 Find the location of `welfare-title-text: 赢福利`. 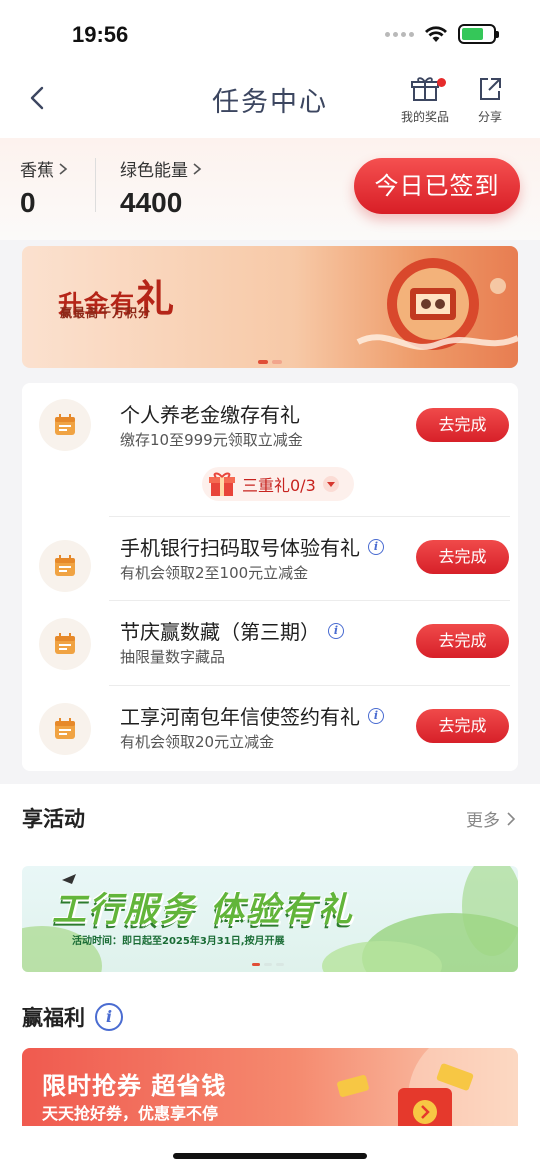

welfare-title-text: 赢福利 is located at coordinates (53, 1018).